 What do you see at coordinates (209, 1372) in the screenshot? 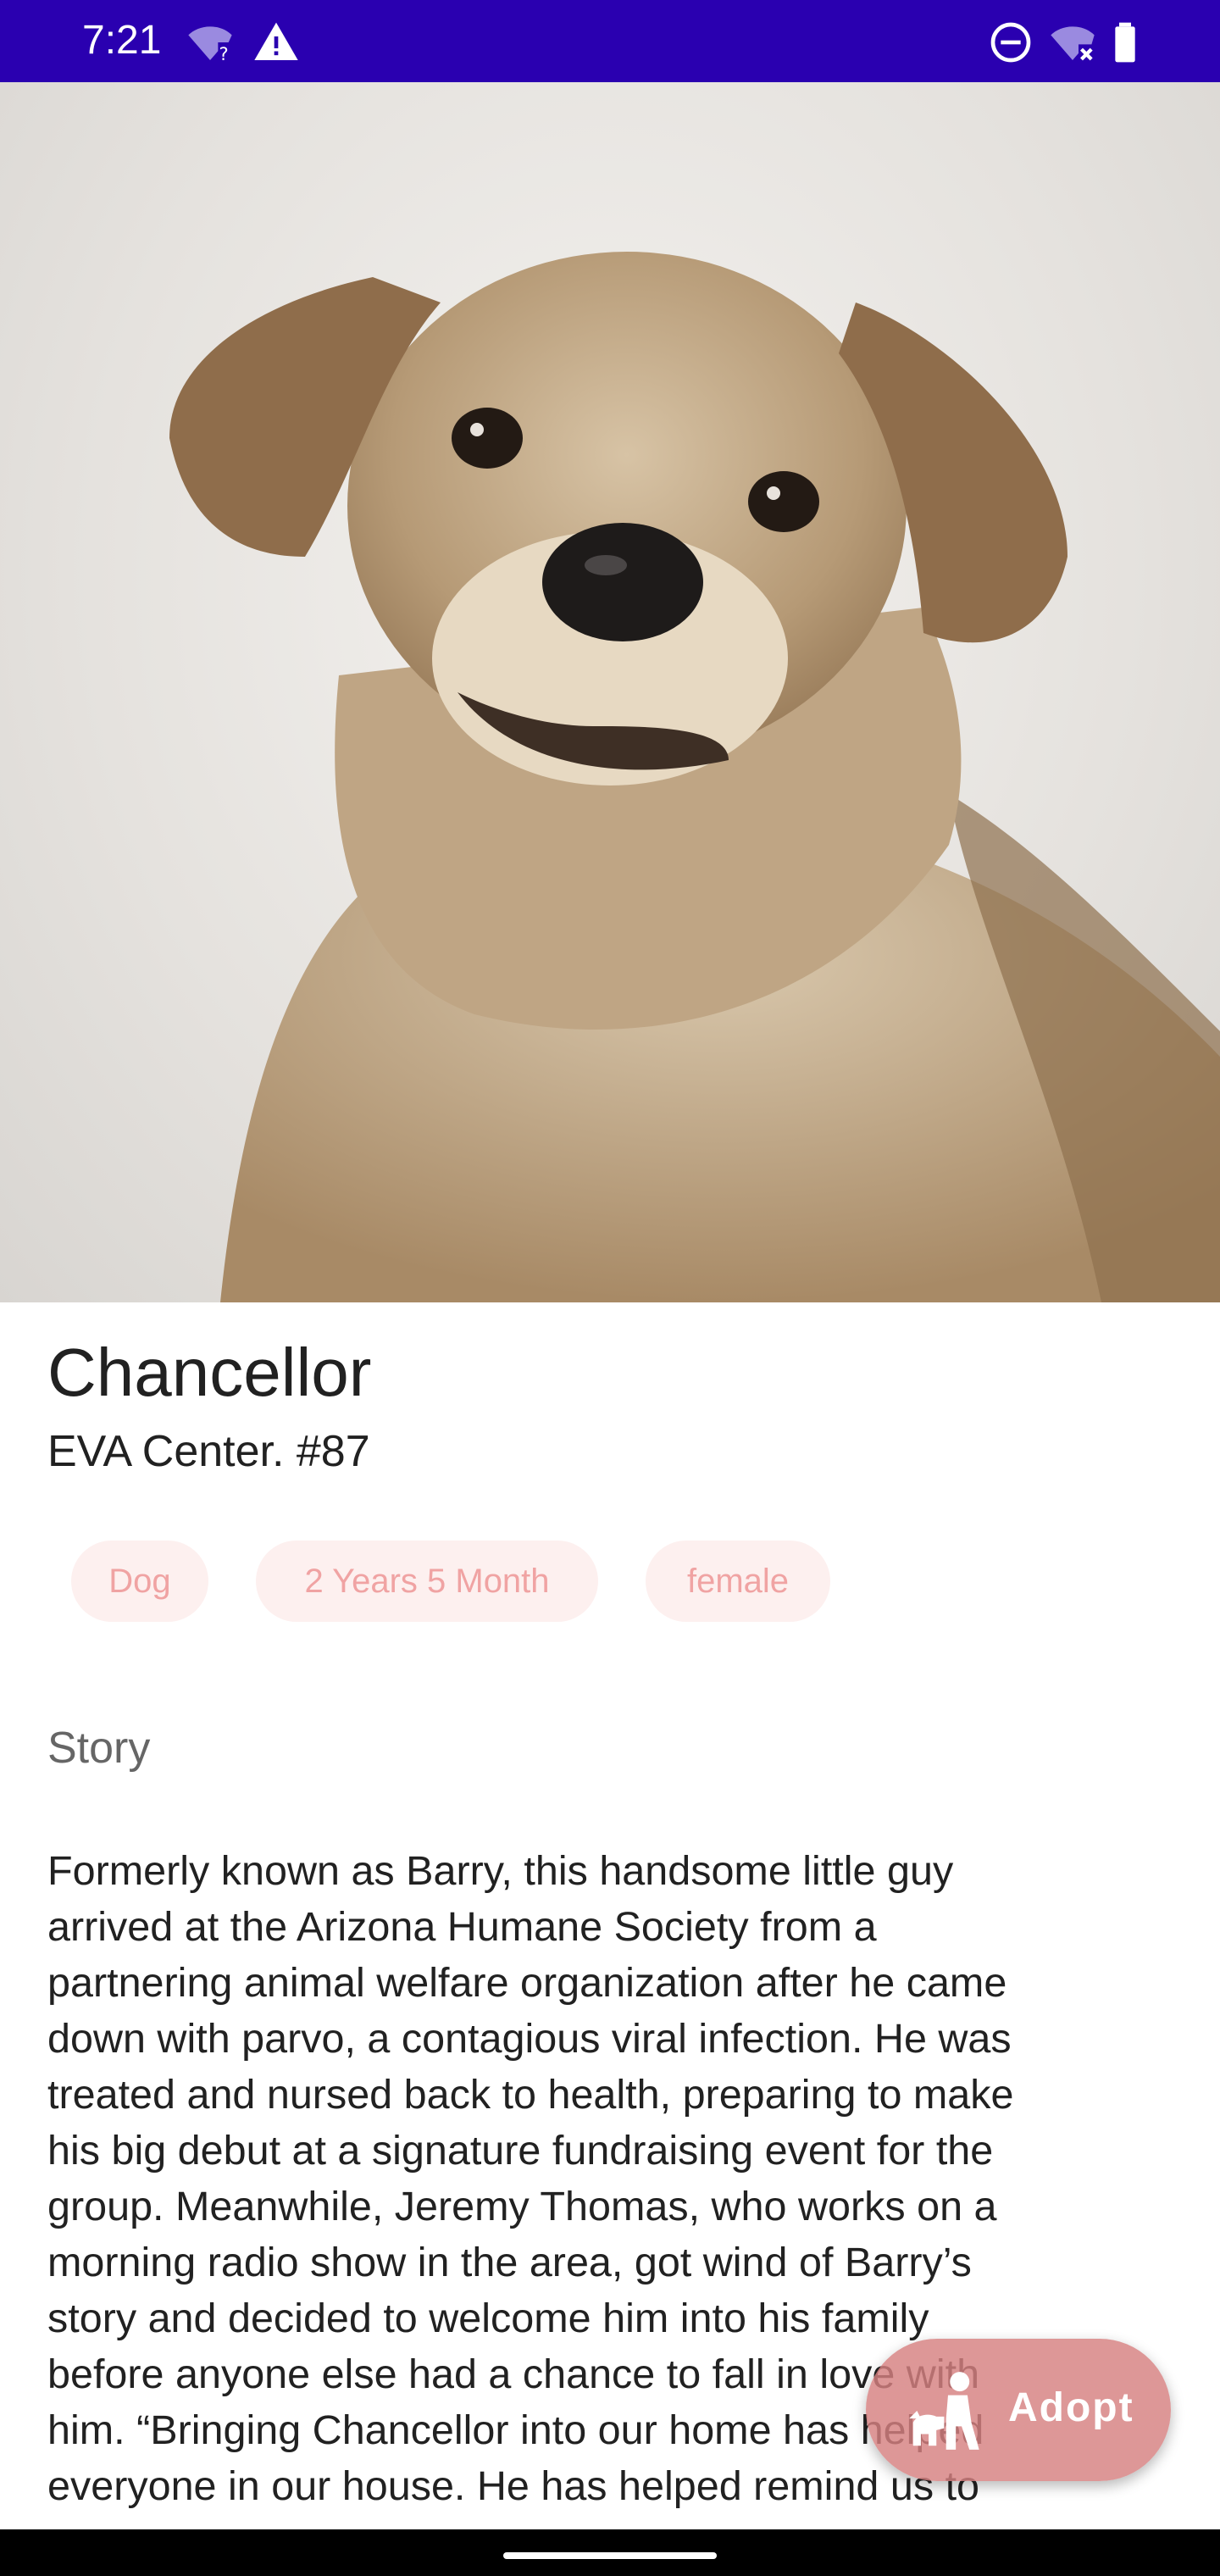
I see `pet-name: Chancellor` at bounding box center [209, 1372].